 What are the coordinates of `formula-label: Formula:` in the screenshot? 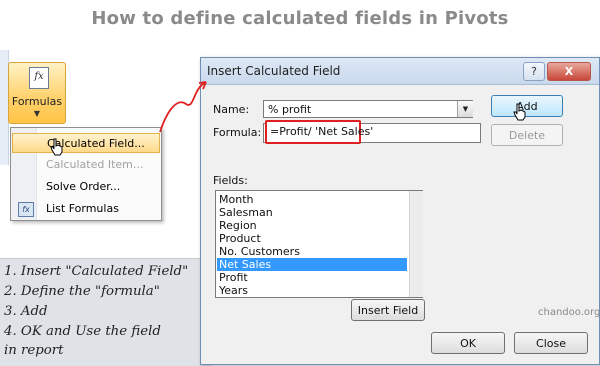 It's located at (237, 132).